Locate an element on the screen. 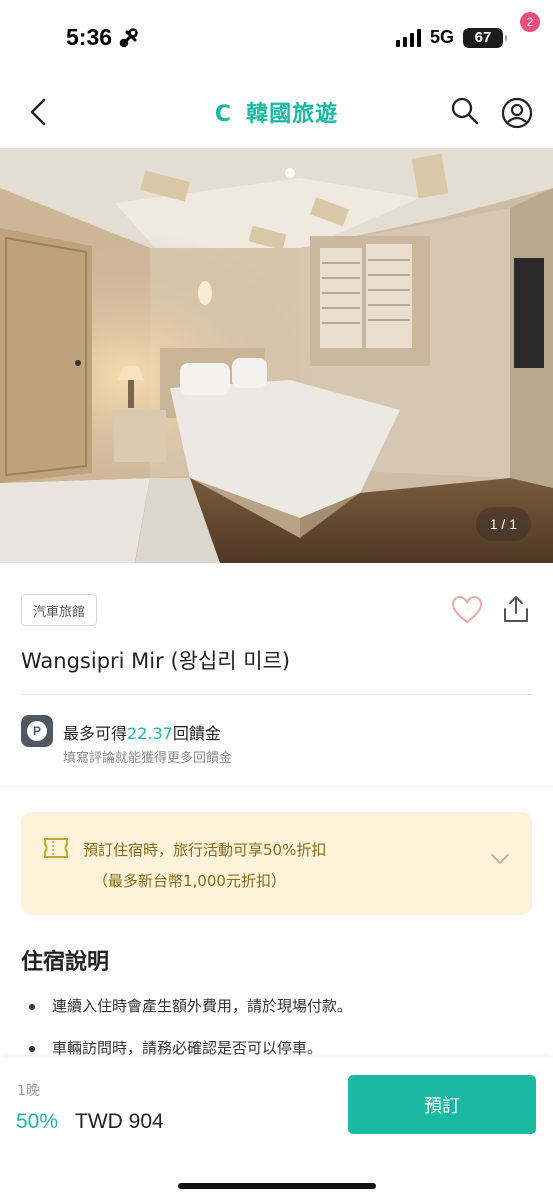 The width and height of the screenshot is (553, 1200). heart-icon is located at coordinates (467, 610).